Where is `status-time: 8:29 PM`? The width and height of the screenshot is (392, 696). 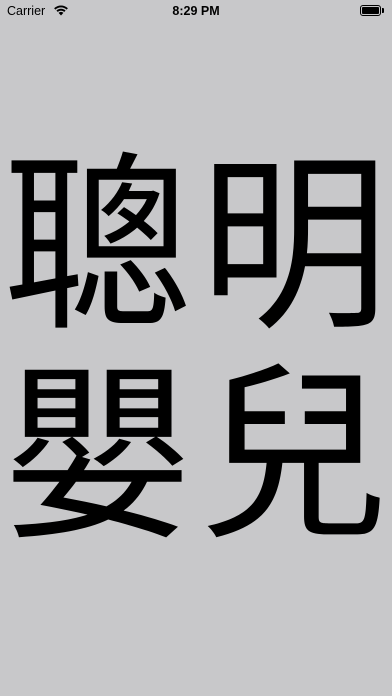
status-time: 8:29 PM is located at coordinates (196, 11).